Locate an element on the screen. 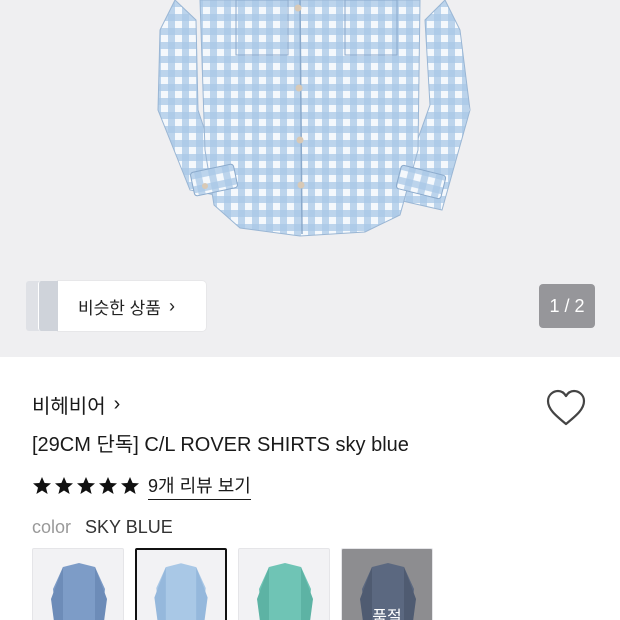 The height and width of the screenshot is (620, 620). brand-name: 비헤비어 is located at coordinates (69, 407).